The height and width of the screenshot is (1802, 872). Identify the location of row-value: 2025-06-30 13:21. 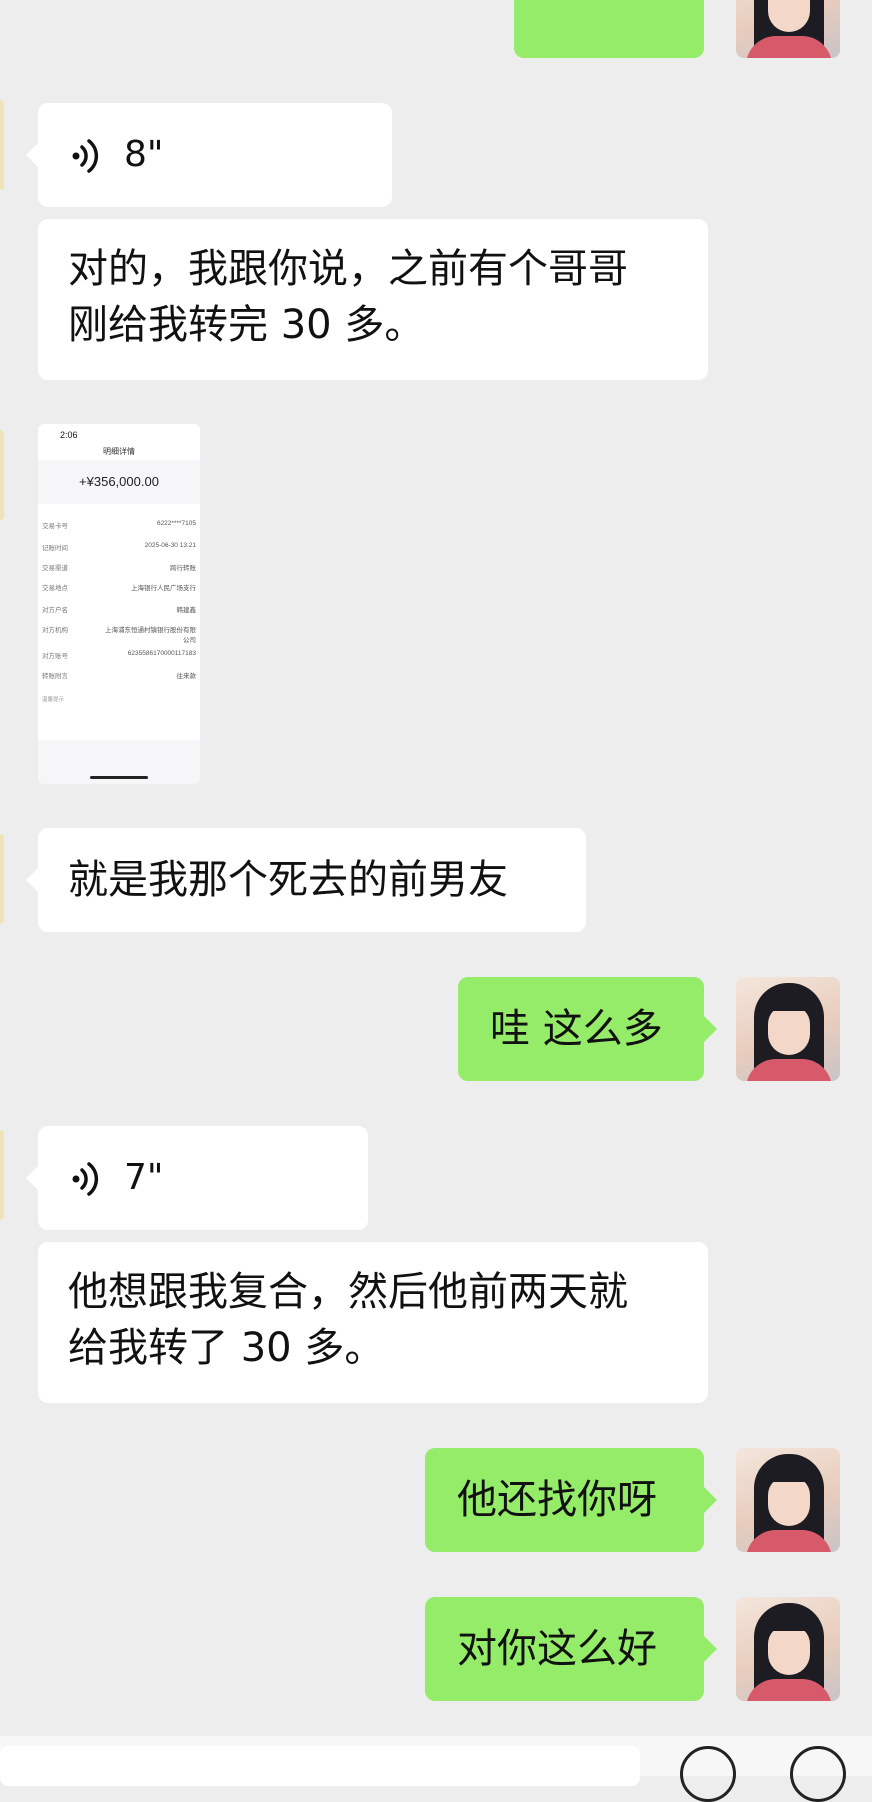
(170, 545).